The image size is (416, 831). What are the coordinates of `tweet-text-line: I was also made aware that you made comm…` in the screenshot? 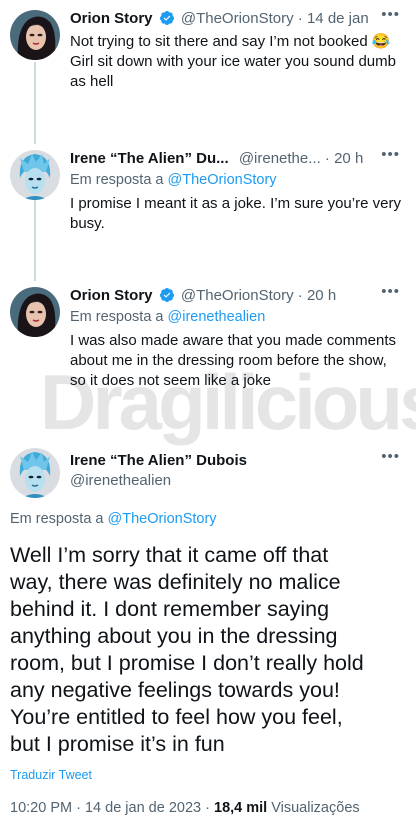 It's located at (233, 340).